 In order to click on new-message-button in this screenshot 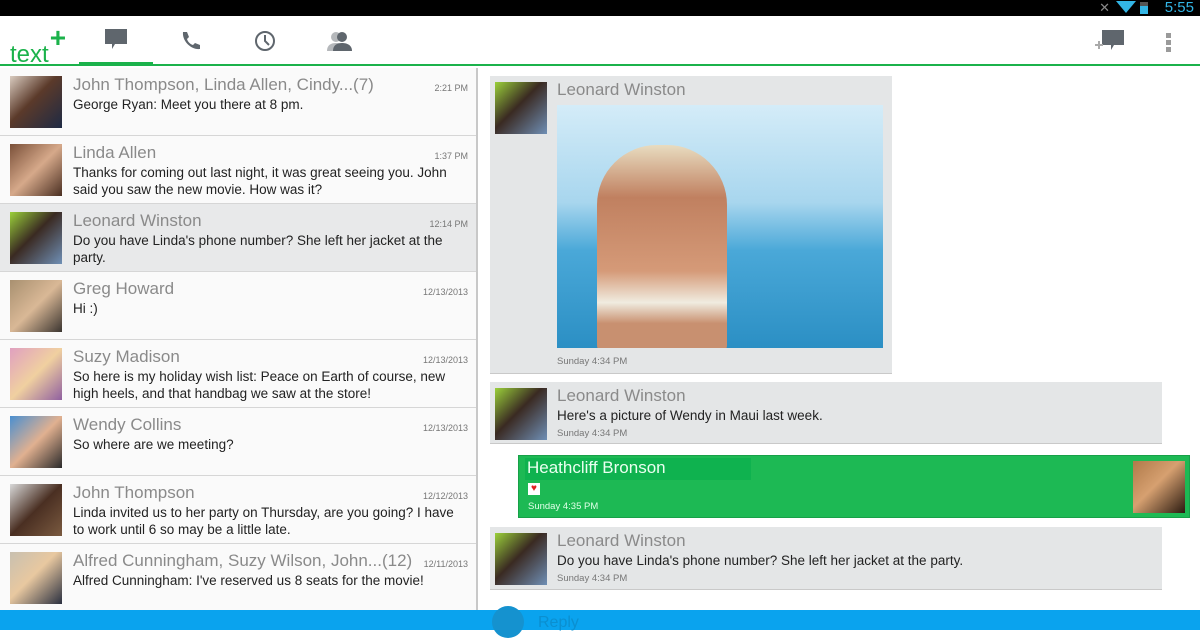, I will do `click(1110, 43)`.